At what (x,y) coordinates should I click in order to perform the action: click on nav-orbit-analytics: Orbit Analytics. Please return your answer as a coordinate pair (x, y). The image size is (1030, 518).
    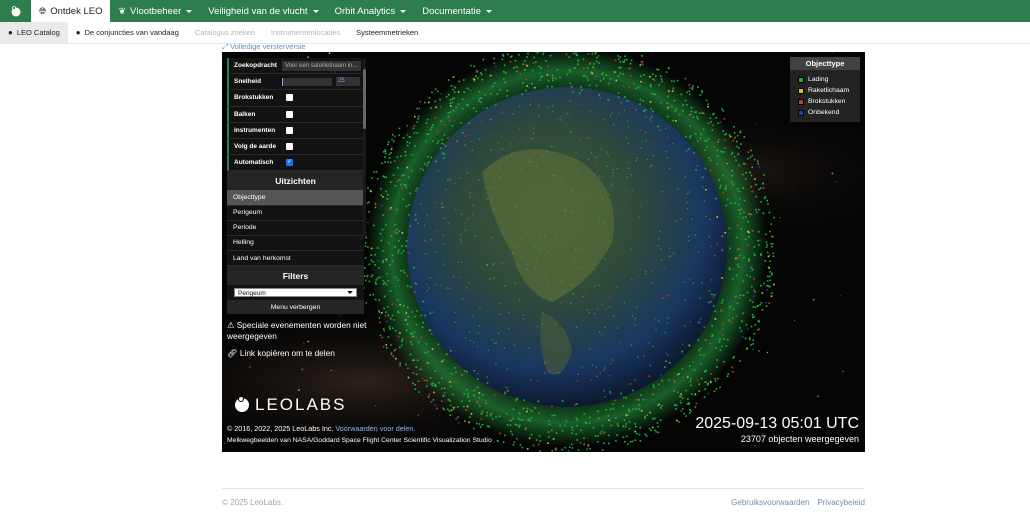
    Looking at the image, I should click on (371, 11).